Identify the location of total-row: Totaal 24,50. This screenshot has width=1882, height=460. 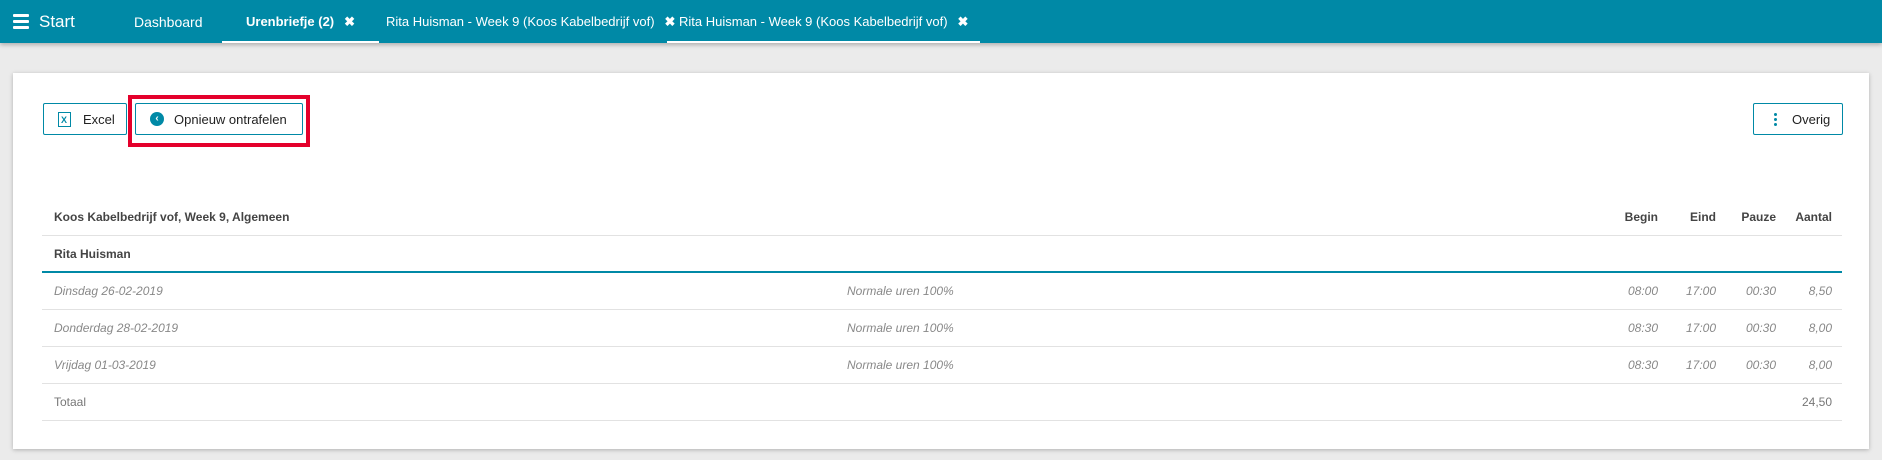
(942, 402).